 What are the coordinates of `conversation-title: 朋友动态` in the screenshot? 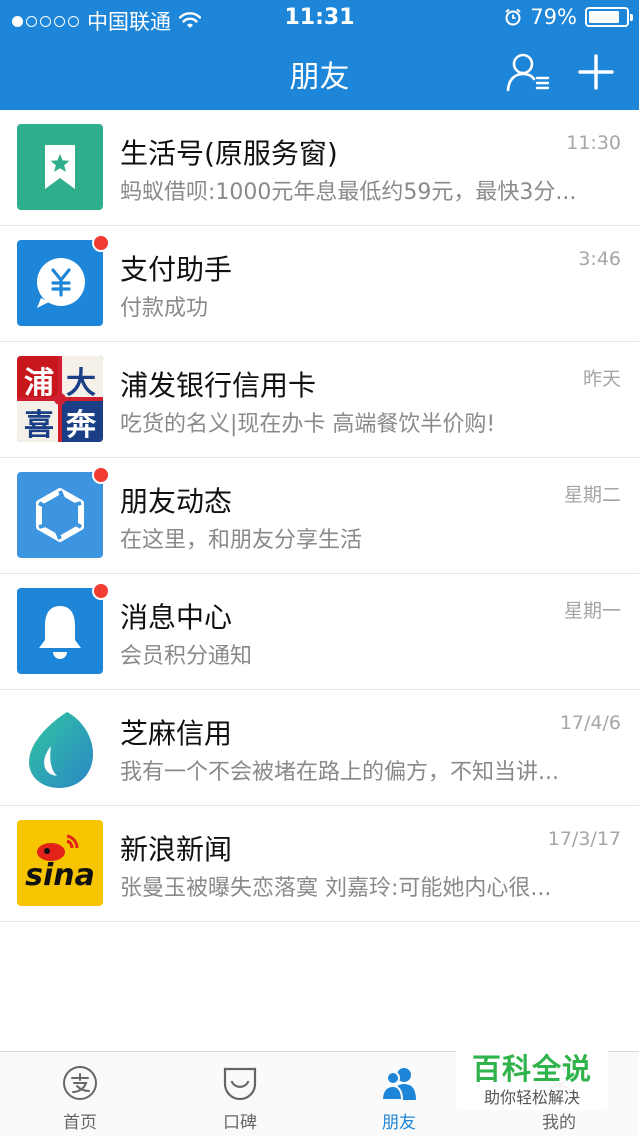 It's located at (176, 501).